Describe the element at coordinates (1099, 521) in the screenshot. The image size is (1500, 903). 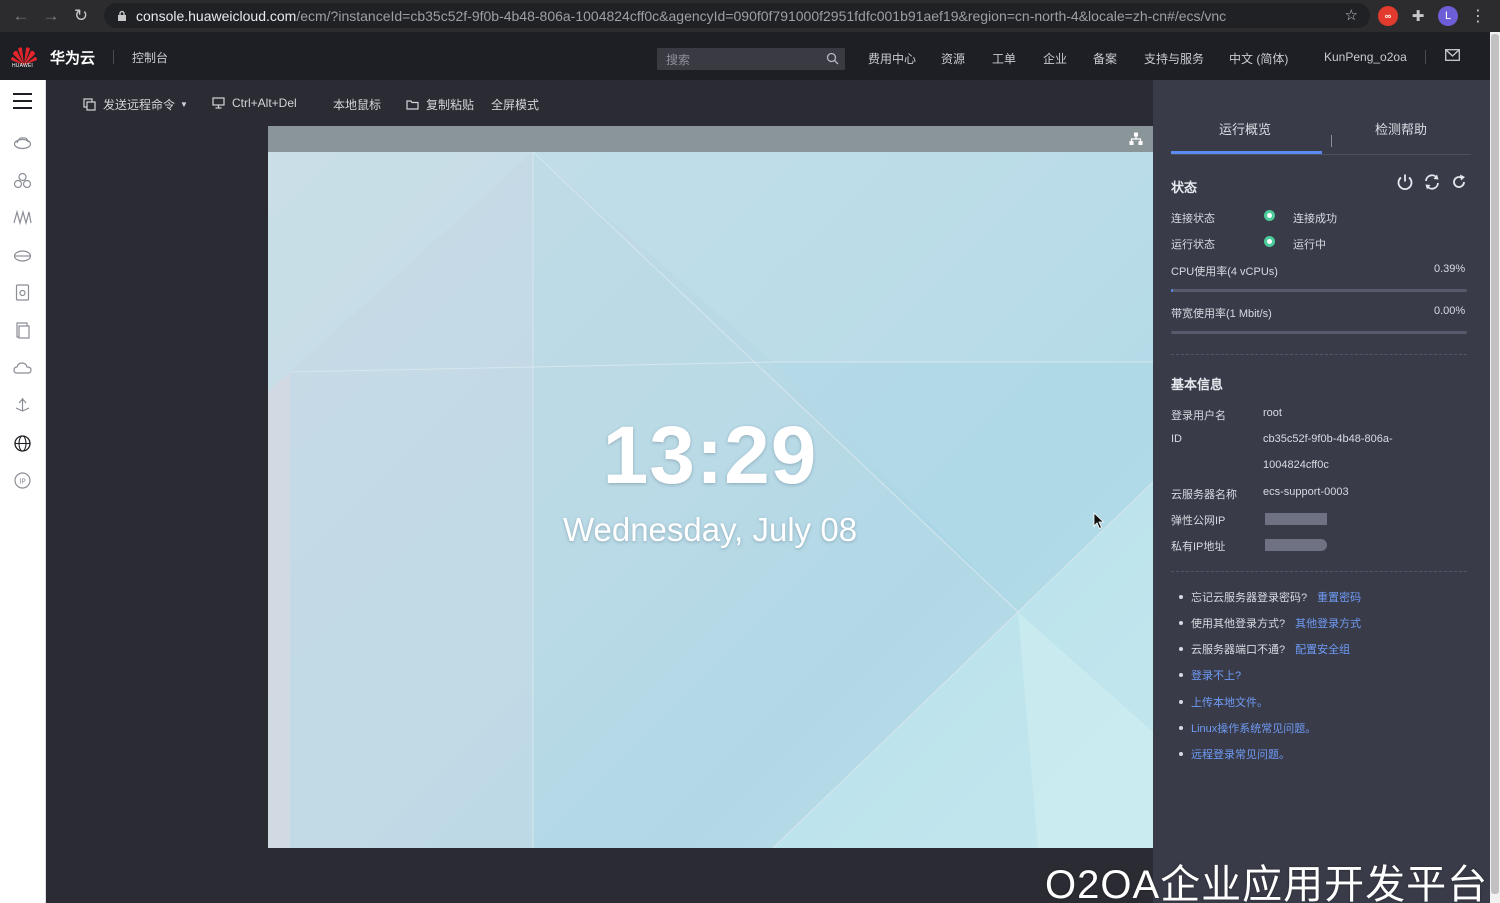
I see `mouse-cursor-icon` at that location.